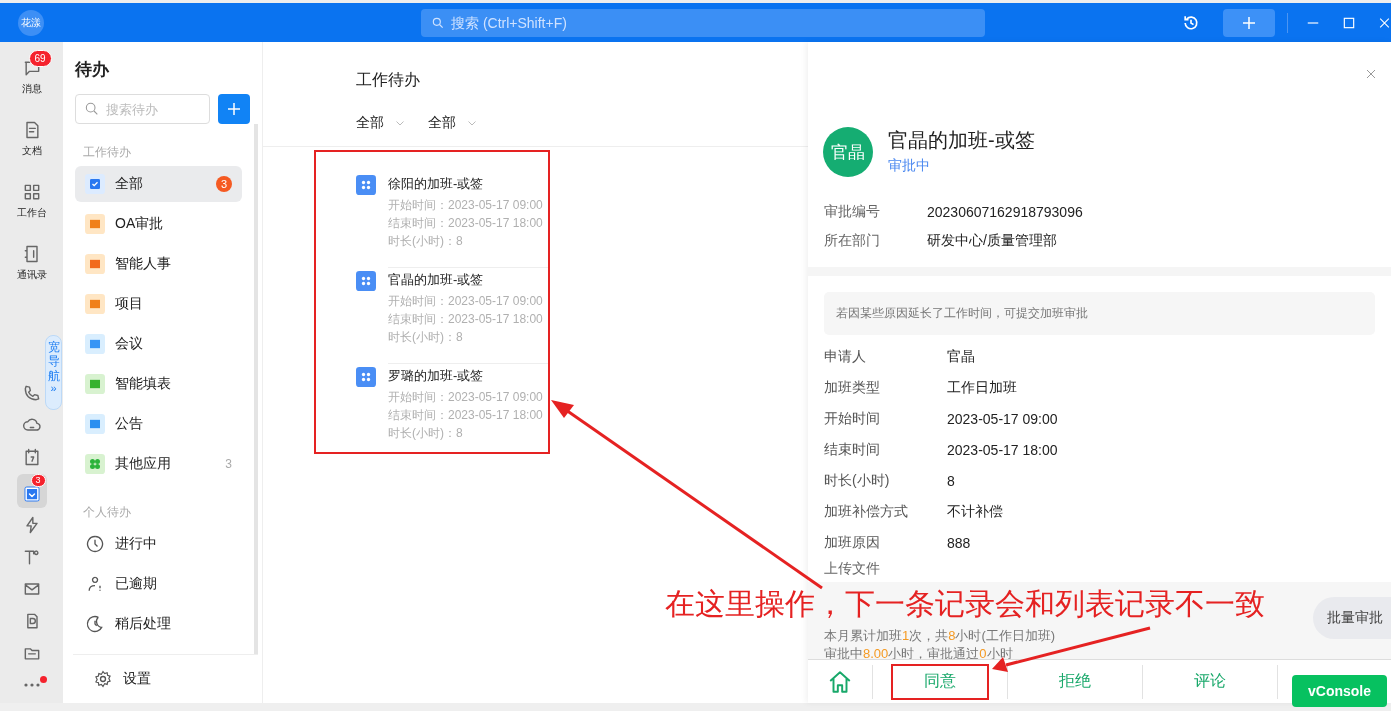 This screenshot has width=1391, height=711. I want to click on rail-label: 文档, so click(31, 151).